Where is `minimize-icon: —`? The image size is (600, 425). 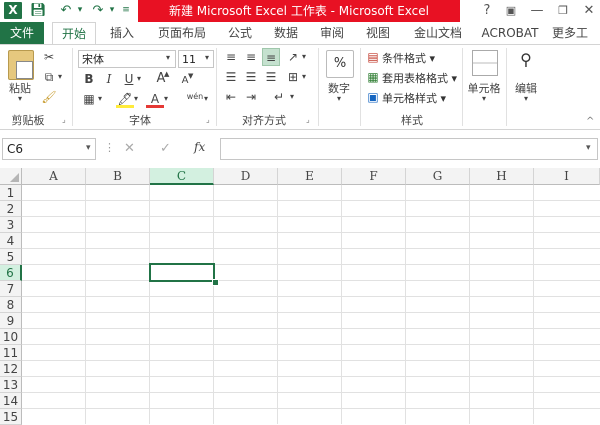 minimize-icon: — is located at coordinates (537, 11).